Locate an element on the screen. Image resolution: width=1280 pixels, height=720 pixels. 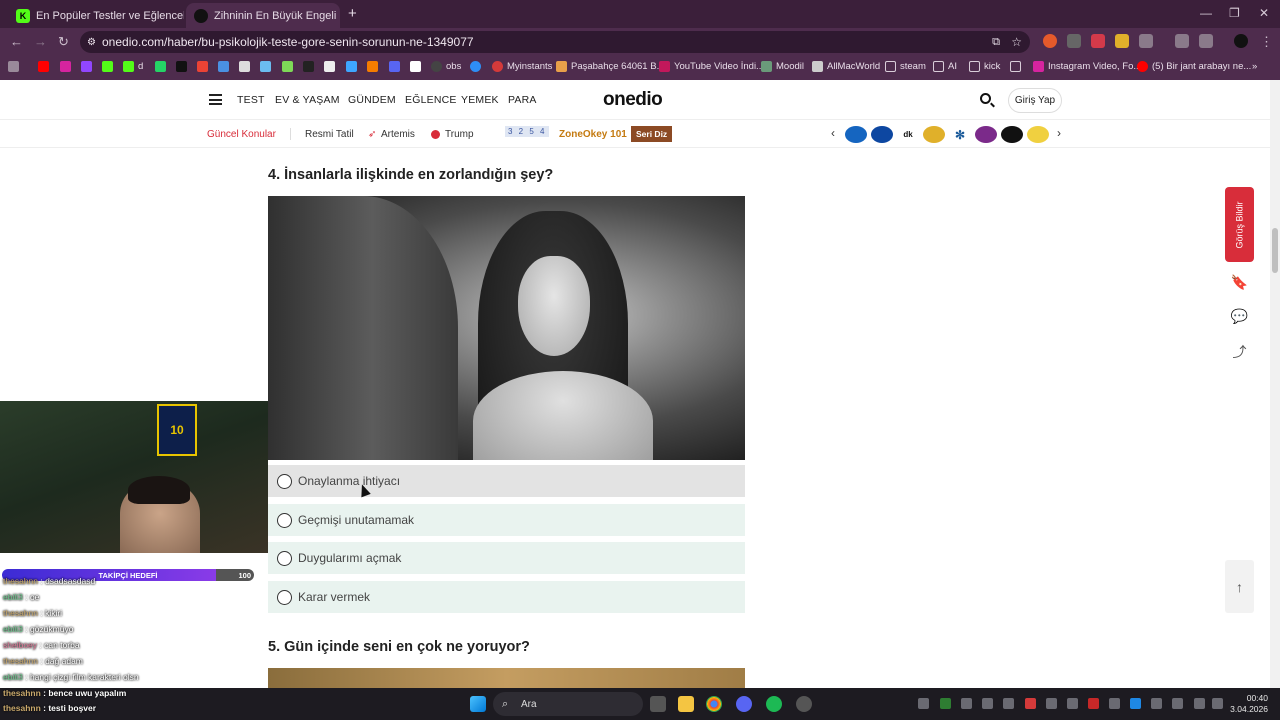
apps-grid-icon is located at coordinates (15, 66).